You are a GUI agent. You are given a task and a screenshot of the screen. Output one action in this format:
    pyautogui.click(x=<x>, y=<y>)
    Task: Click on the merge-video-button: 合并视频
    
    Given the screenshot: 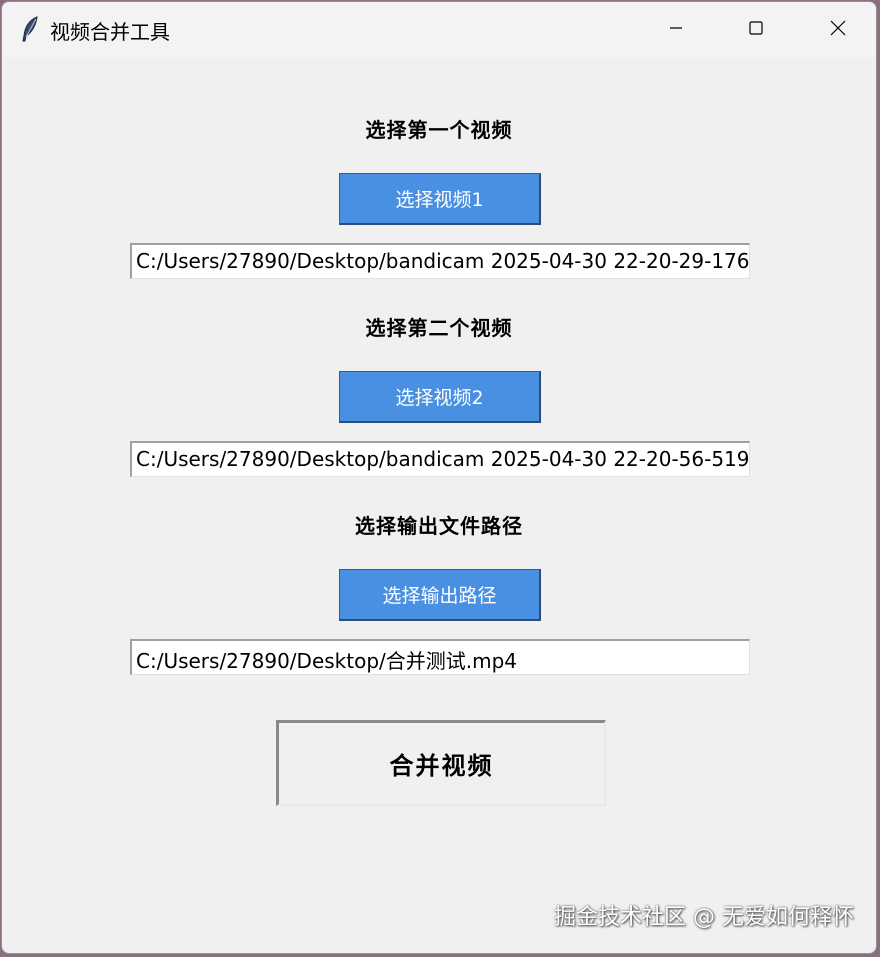 What is the action you would take?
    pyautogui.click(x=441, y=763)
    